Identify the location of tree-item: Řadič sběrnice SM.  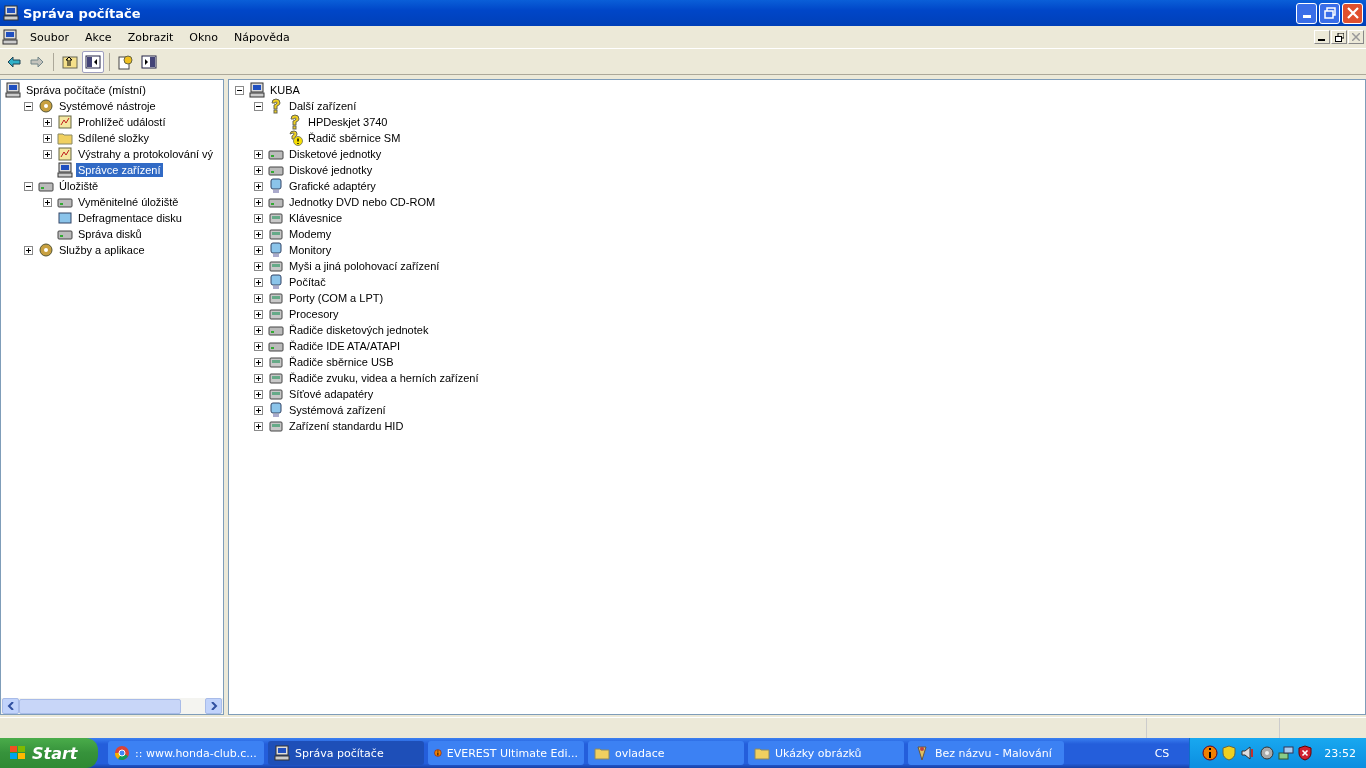
(354, 138).